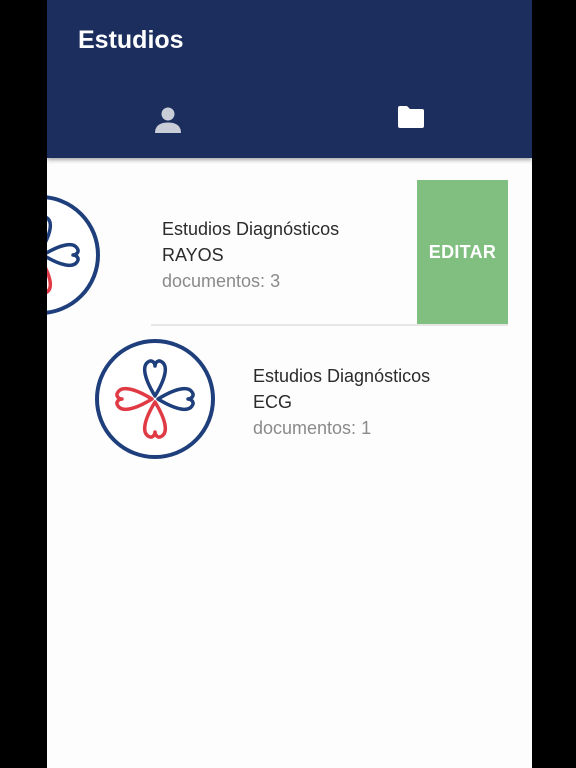  What do you see at coordinates (462, 252) in the screenshot?
I see `edit-button: EDITAR` at bounding box center [462, 252].